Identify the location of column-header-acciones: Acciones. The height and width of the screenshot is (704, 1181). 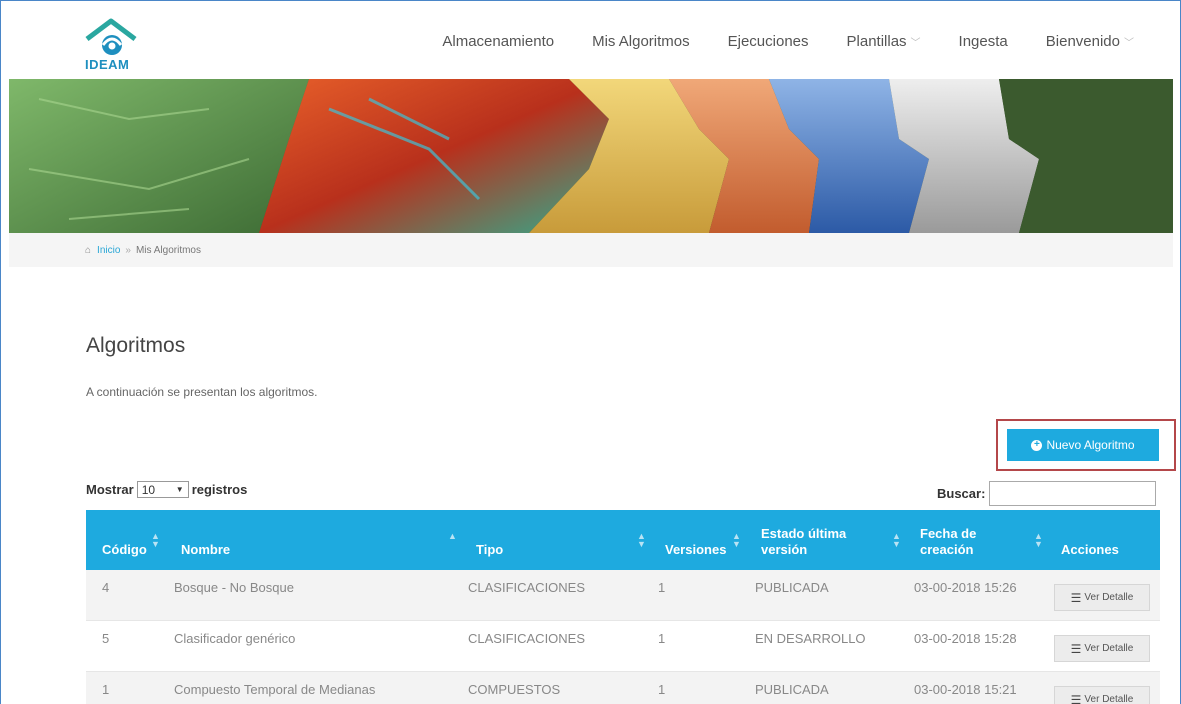
(1090, 550).